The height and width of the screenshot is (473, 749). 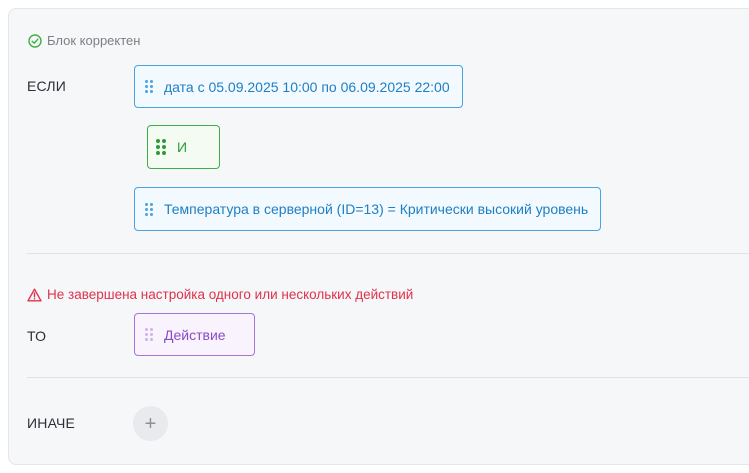 I want to click on action-chip: Действие, so click(x=194, y=334).